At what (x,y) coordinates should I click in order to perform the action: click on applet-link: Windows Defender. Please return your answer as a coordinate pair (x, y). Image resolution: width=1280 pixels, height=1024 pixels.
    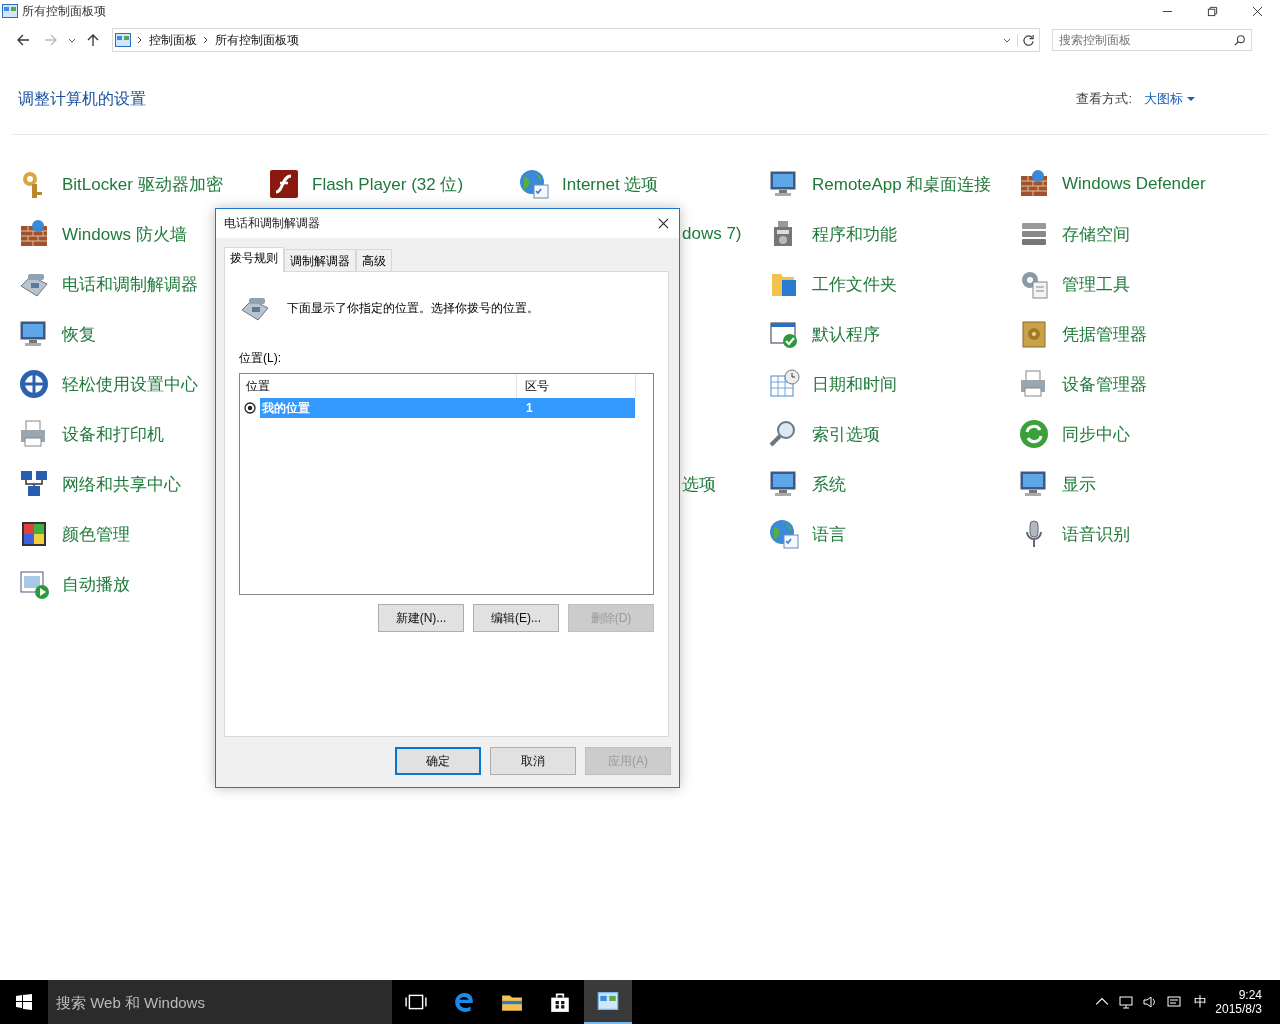
    Looking at the image, I should click on (1134, 184).